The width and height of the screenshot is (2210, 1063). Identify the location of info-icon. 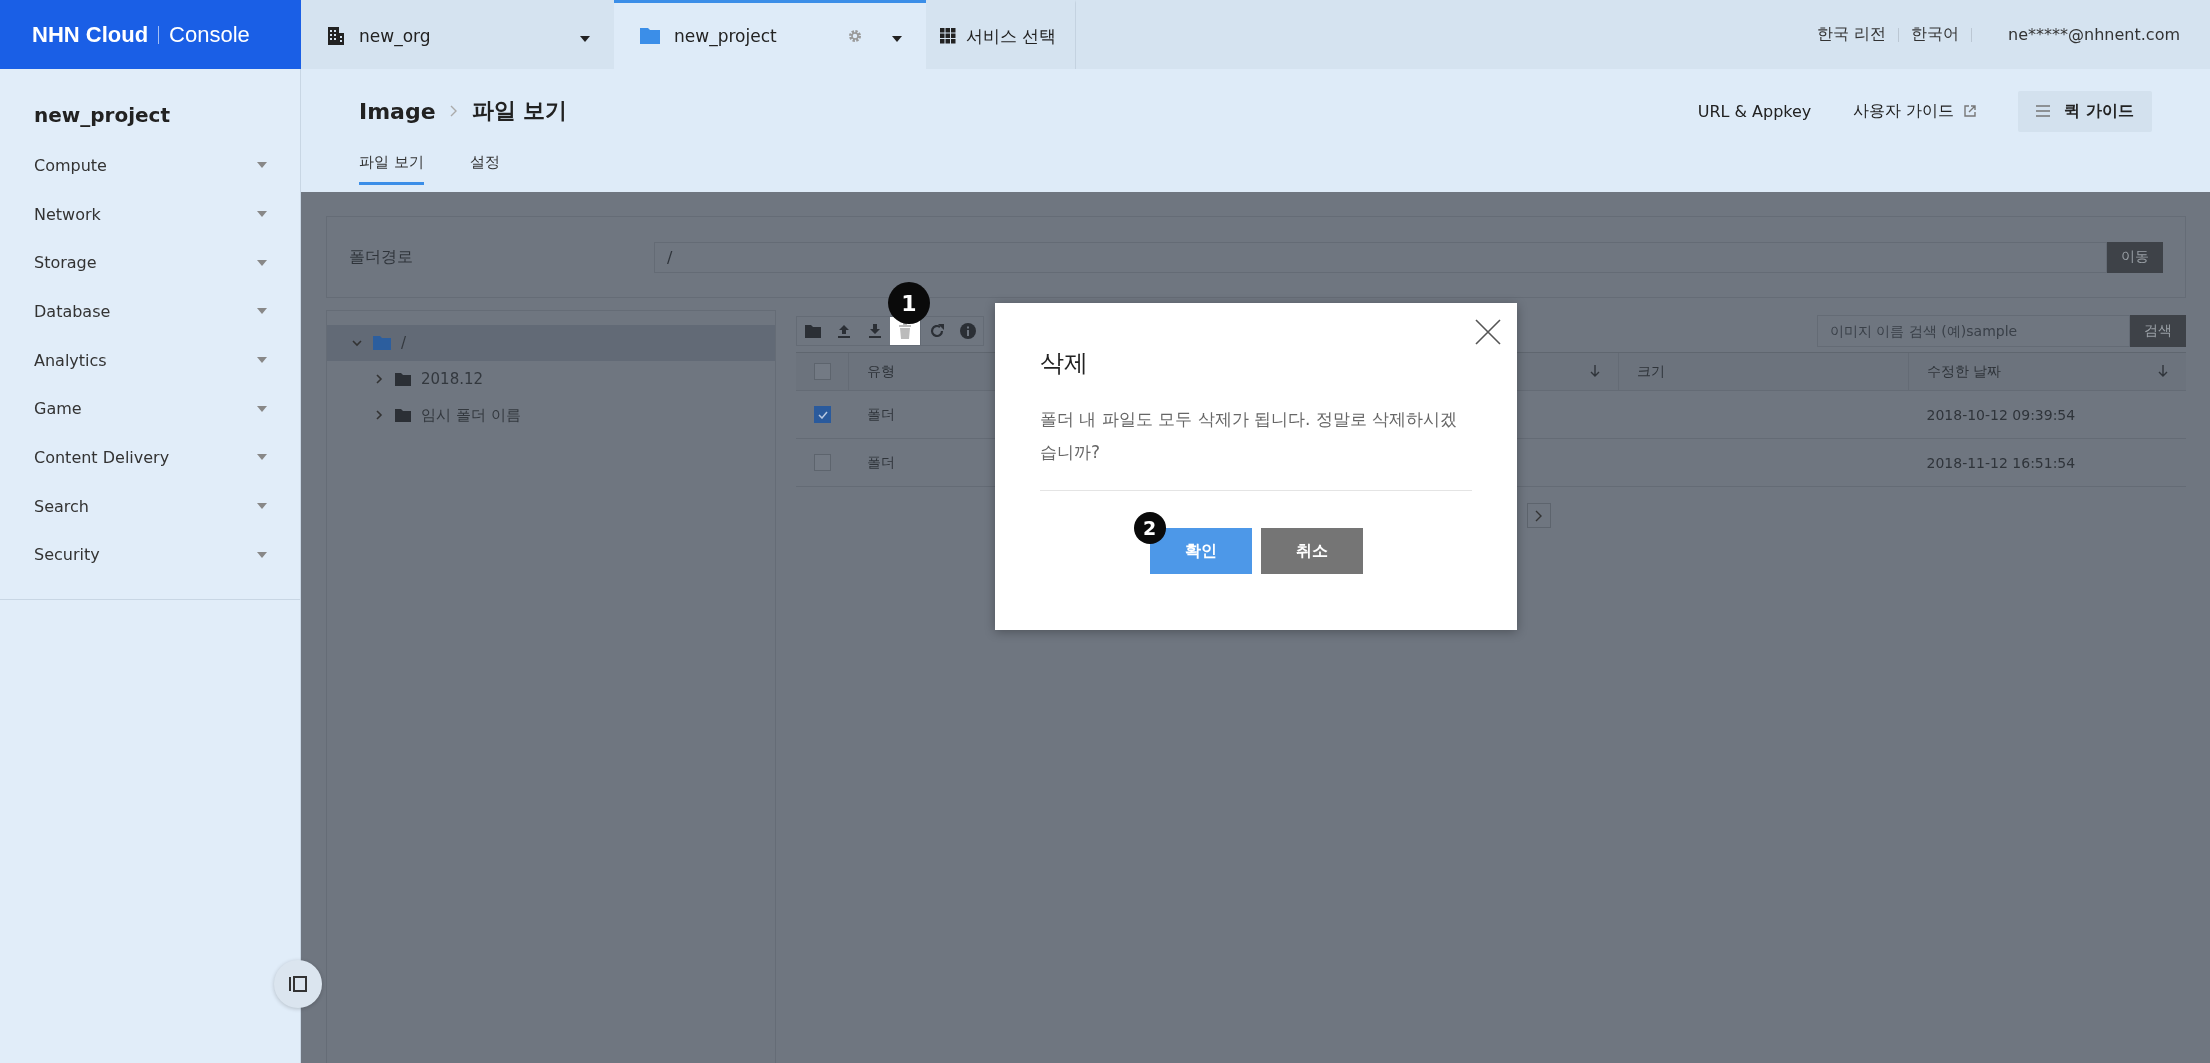
(967, 331).